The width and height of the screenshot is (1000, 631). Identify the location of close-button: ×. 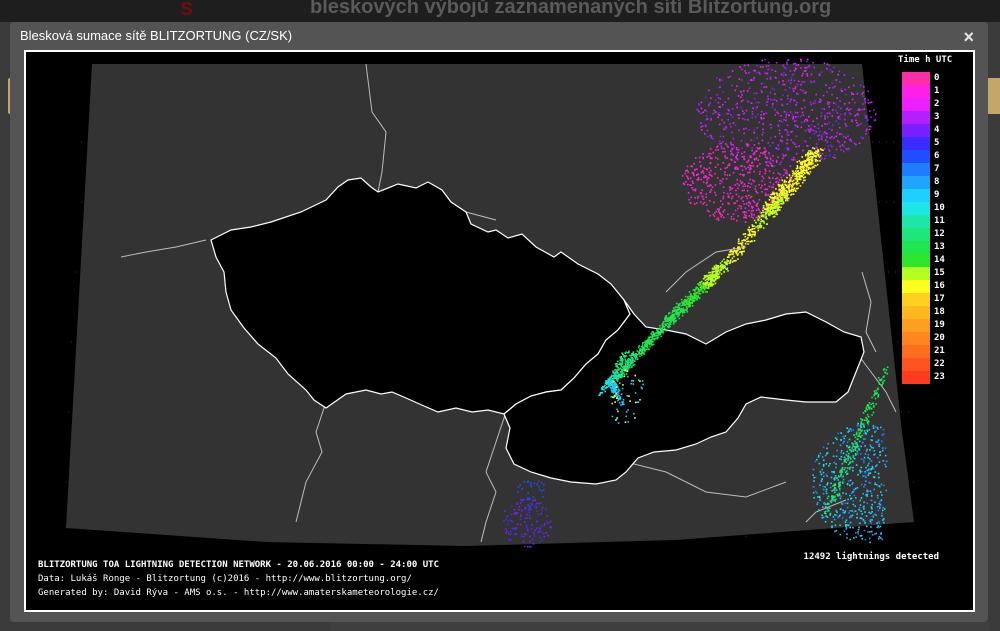
(968, 37).